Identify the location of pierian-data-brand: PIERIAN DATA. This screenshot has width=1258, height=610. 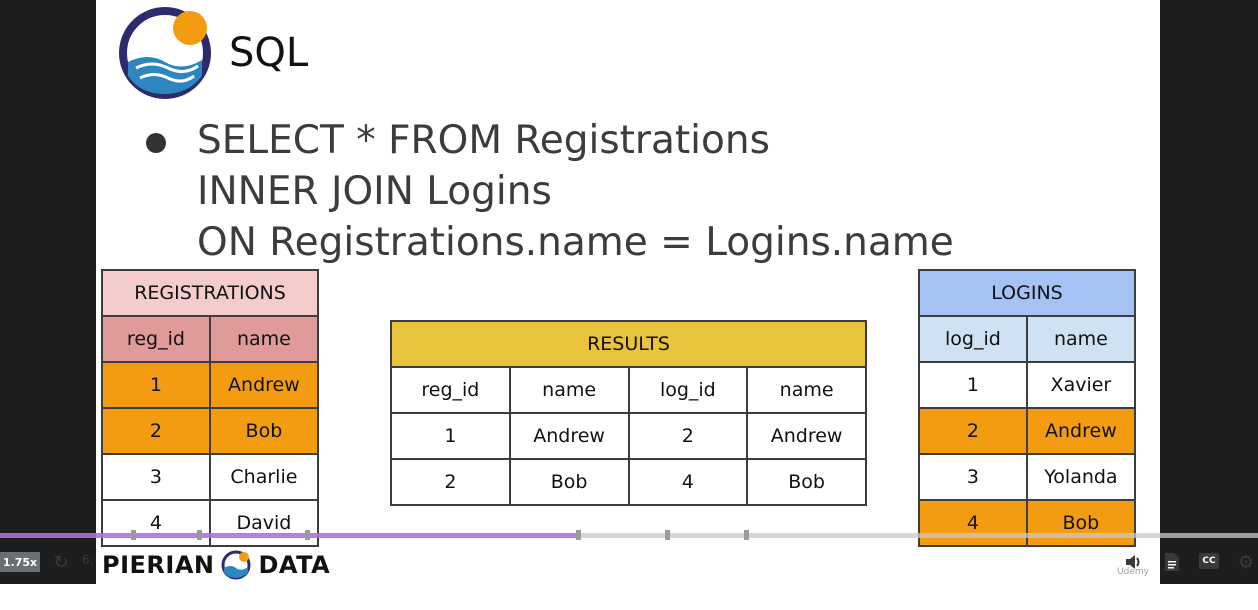
(216, 565).